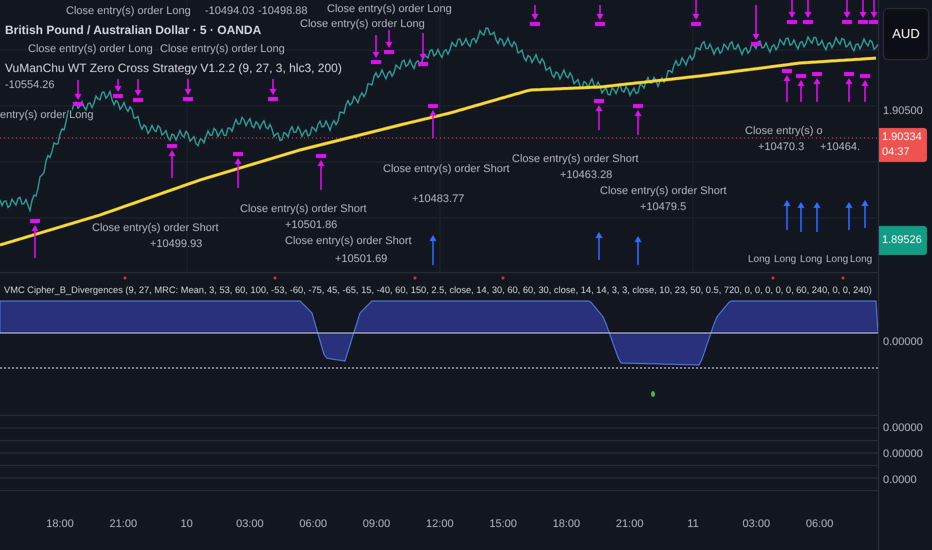 This screenshot has width=932, height=550. Describe the element at coordinates (903, 111) in the screenshot. I see `price-tick: 1.90500` at that location.